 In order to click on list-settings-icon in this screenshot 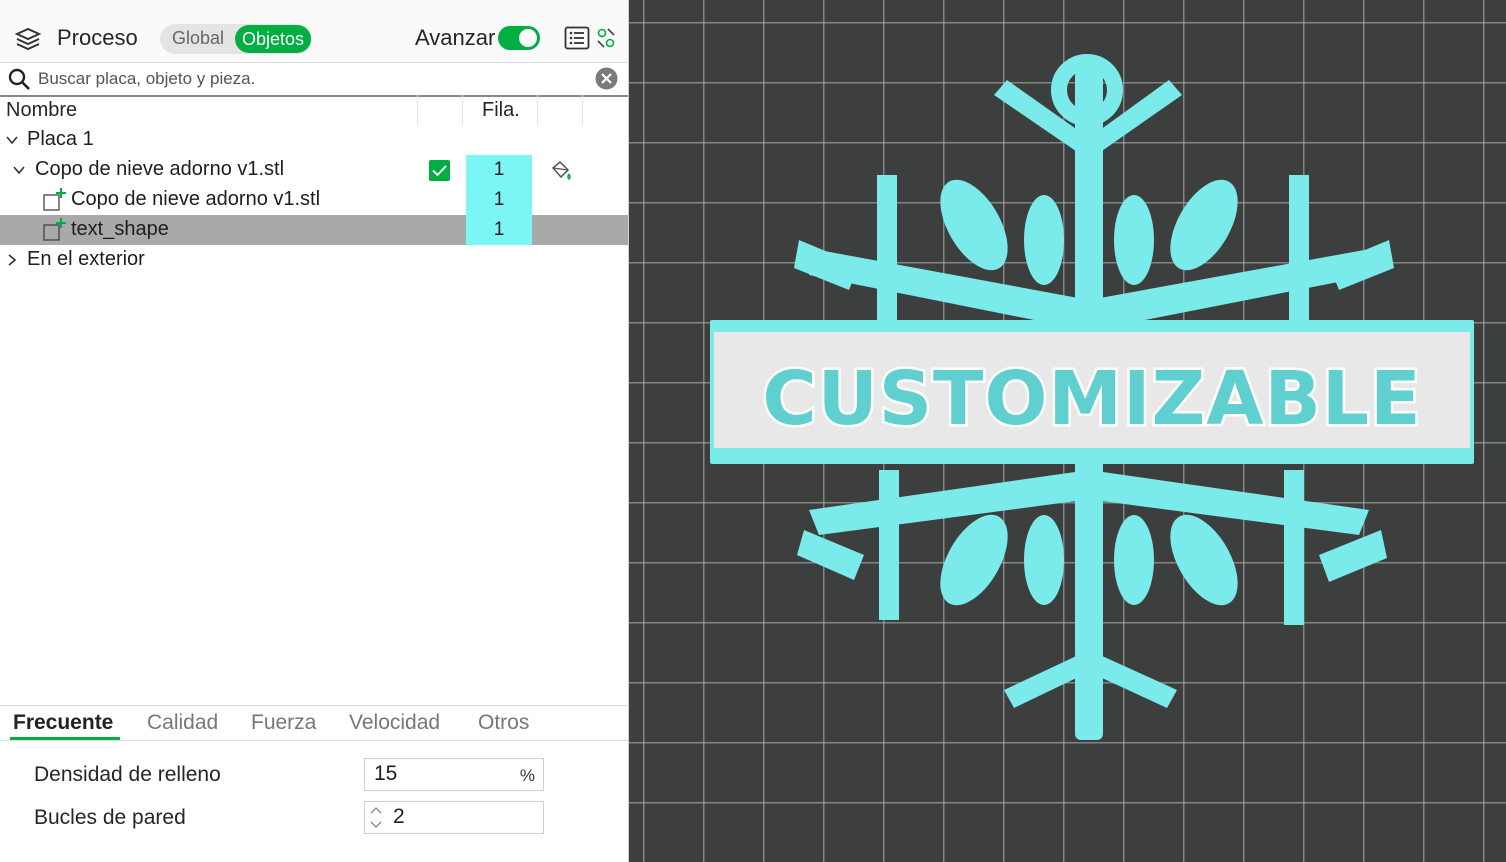, I will do `click(577, 38)`.